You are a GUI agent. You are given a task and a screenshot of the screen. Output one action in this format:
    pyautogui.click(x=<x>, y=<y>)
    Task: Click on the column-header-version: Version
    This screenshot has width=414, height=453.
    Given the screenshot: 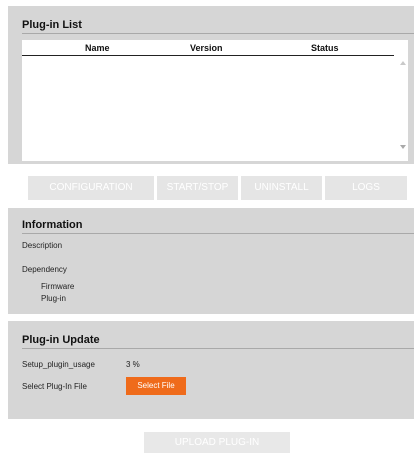 What is the action you would take?
    pyautogui.click(x=206, y=48)
    